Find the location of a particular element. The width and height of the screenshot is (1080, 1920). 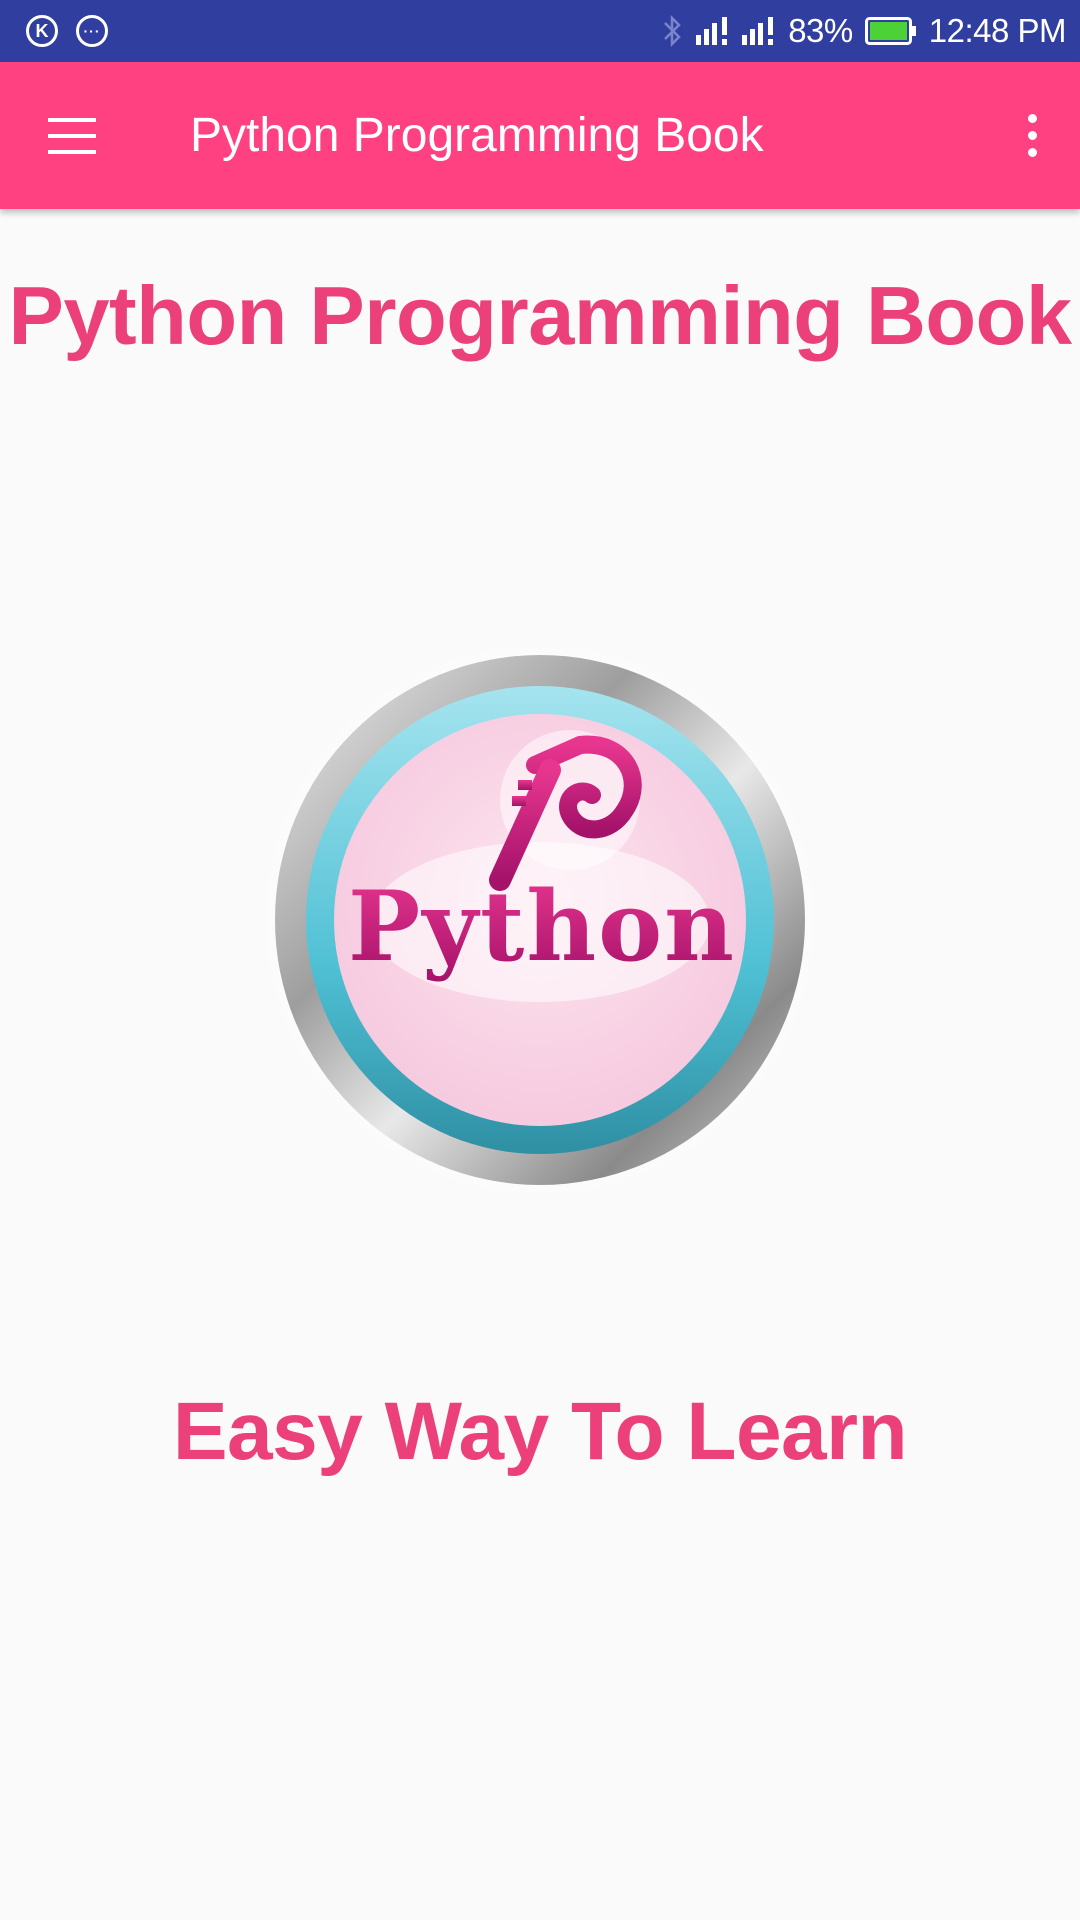

battery-icon is located at coordinates (890, 31).